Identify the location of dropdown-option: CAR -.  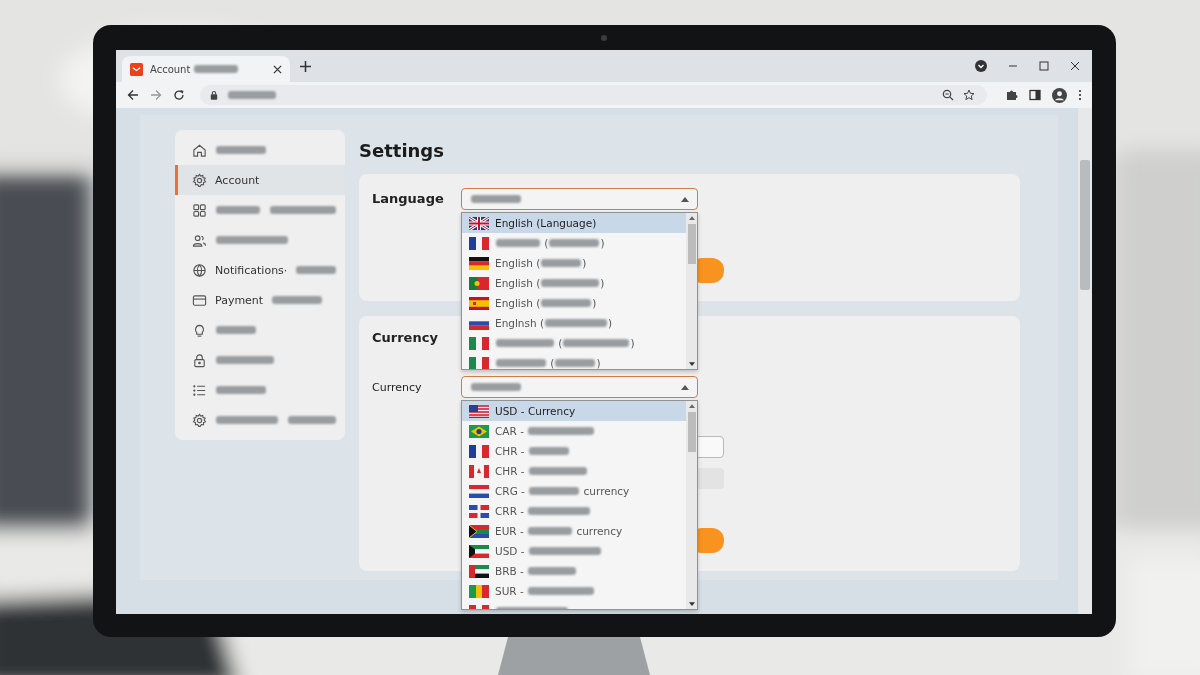
(574, 431).